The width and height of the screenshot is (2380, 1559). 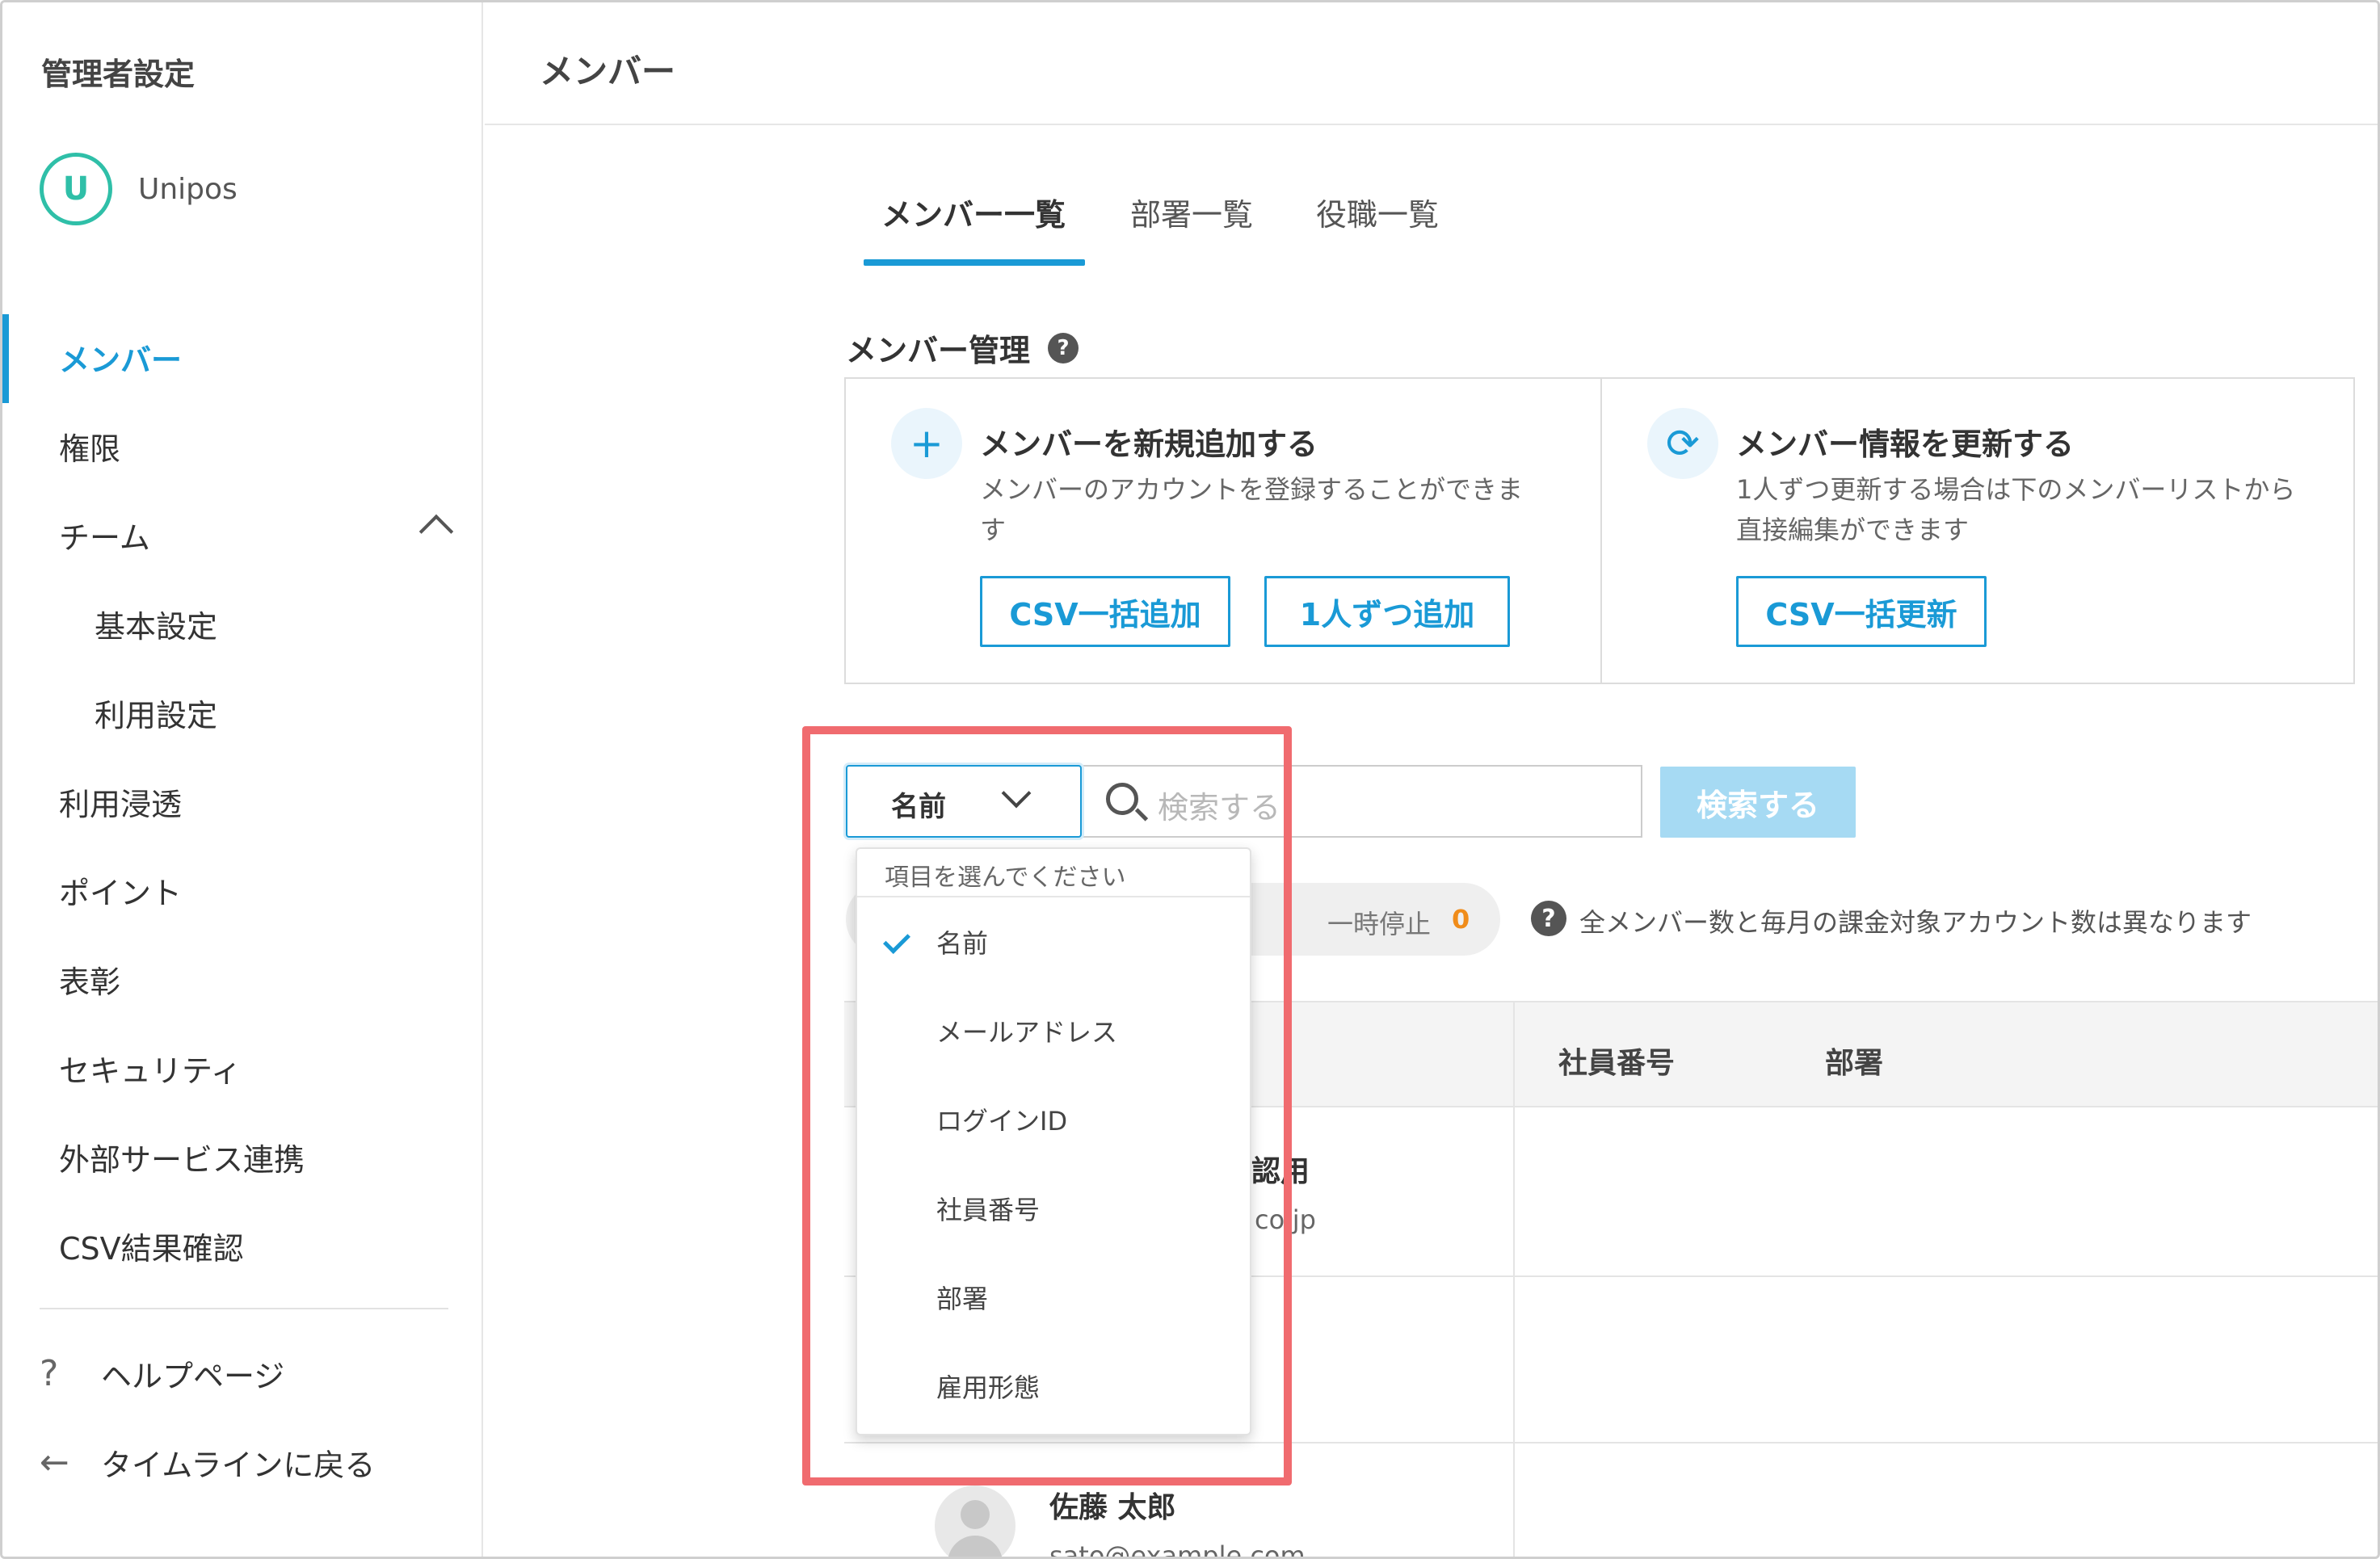 I want to click on update-member-desc-line1: 1人ずつ更新する場合は下のメンバーリストから, so click(x=2016, y=489).